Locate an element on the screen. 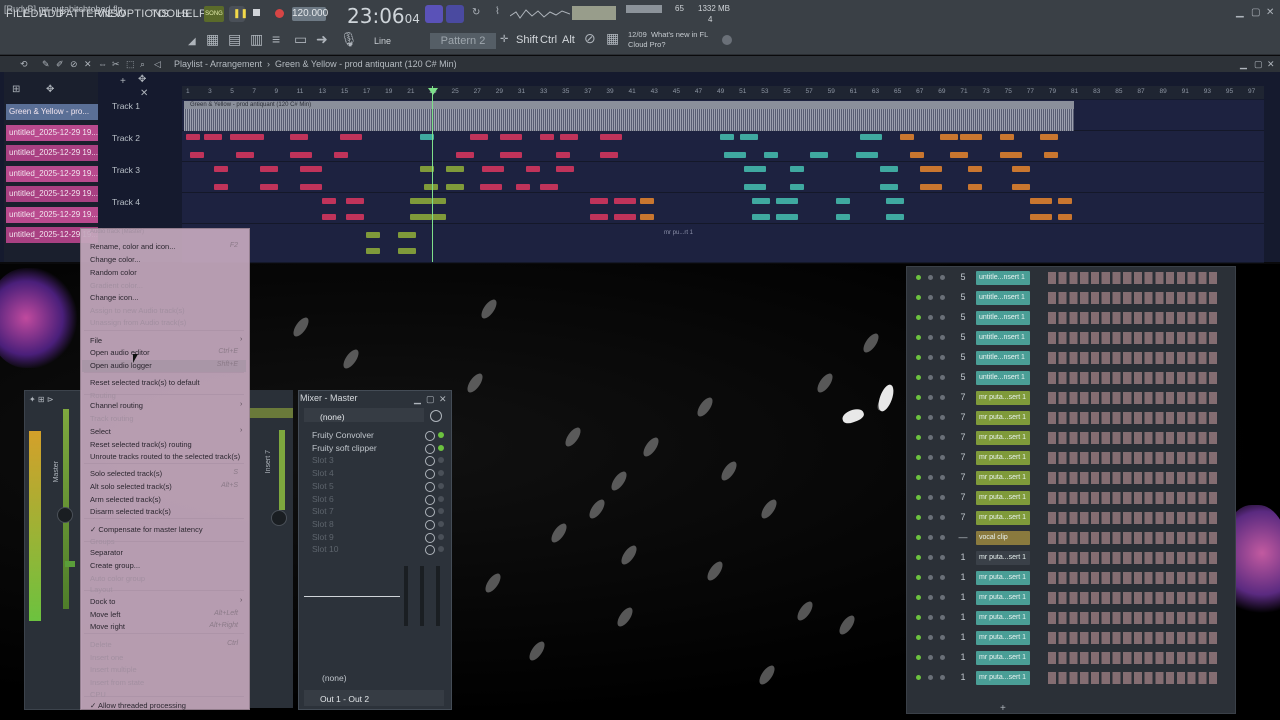  mixer-fx-slot: Fruity soft clipper is located at coordinates (344, 448).